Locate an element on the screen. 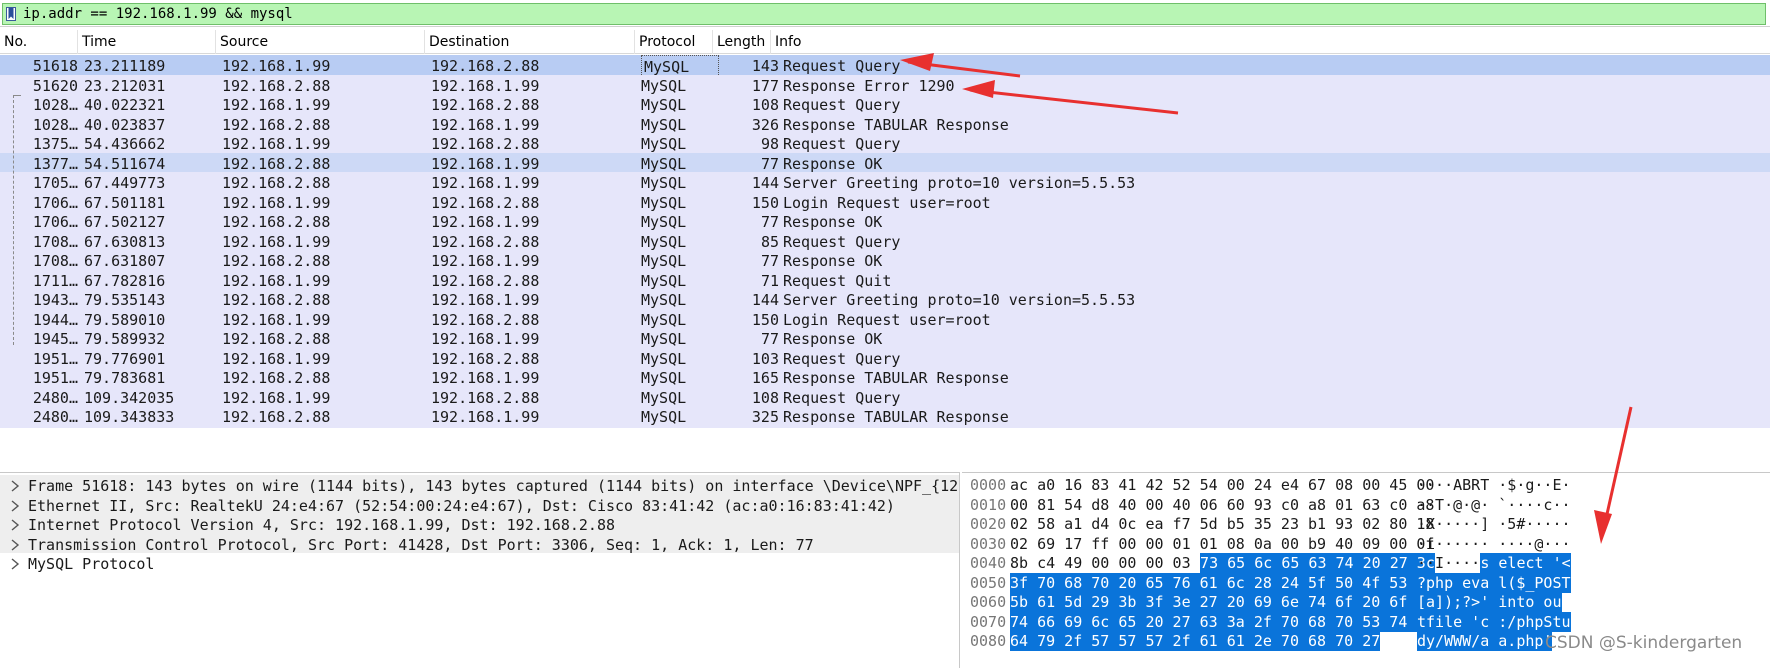 The image size is (1770, 668). hex-bytes-highlighted: 73 65 6c 65 63 74 20 27 3c is located at coordinates (1317, 563).